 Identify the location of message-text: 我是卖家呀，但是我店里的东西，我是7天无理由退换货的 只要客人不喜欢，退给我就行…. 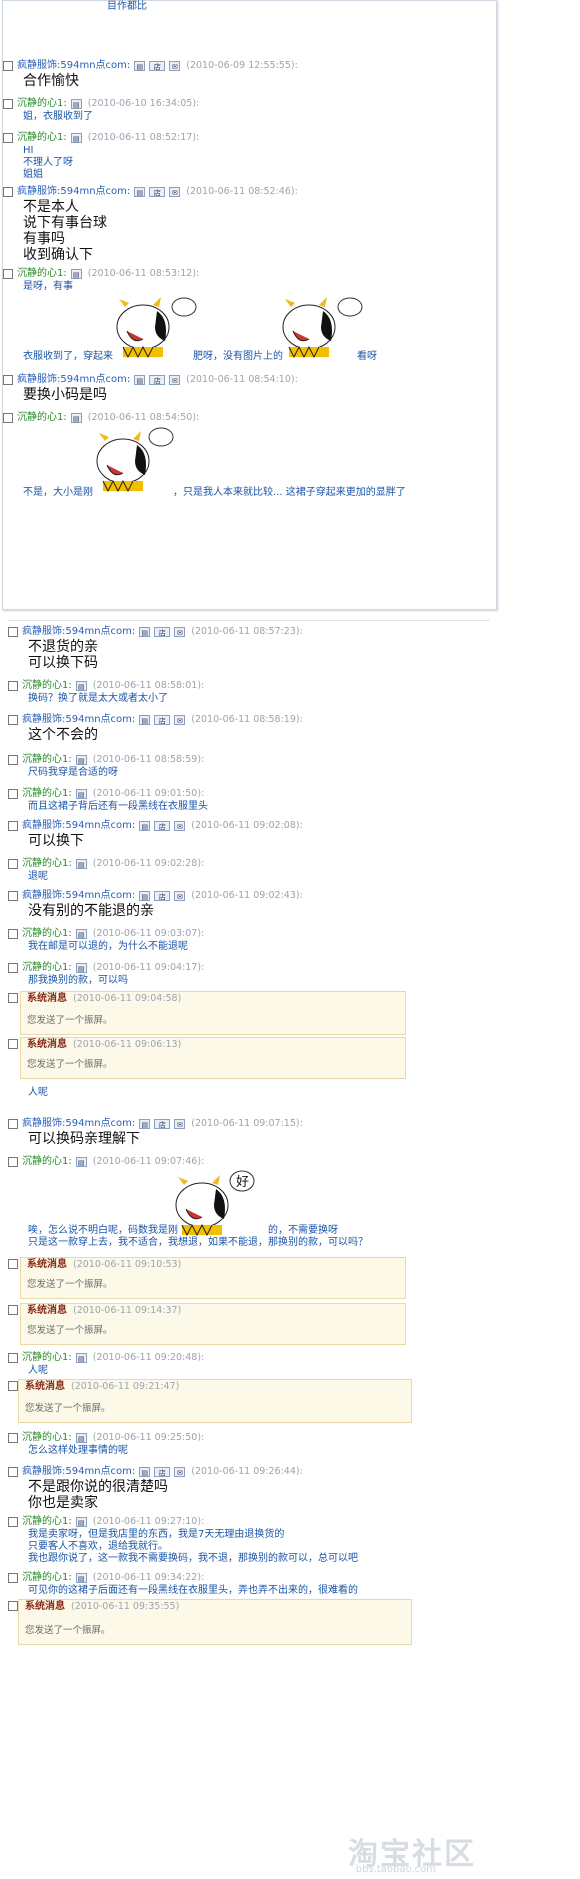
(193, 1546).